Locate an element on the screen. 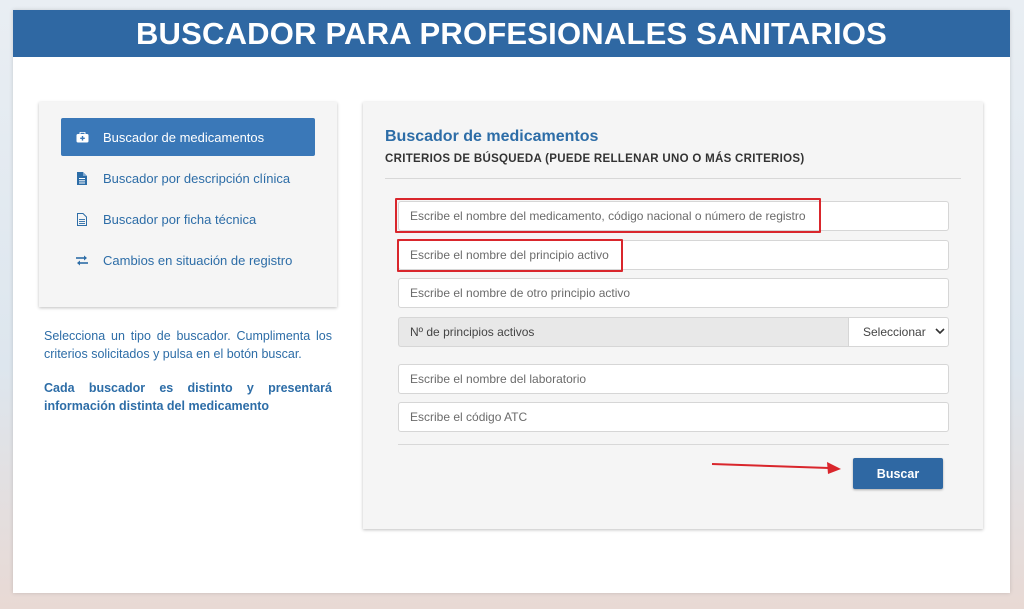  sidebar-item-descripcion-clinica: Buscador por descripción clínica is located at coordinates (188, 178).